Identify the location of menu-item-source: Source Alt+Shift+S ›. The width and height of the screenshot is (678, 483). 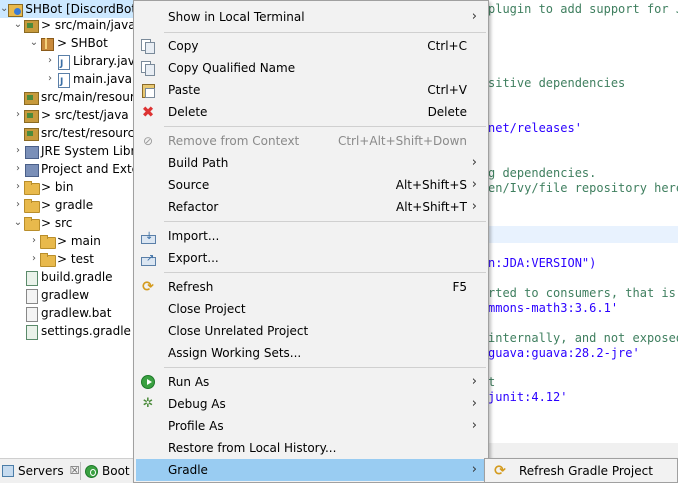
(311, 185).